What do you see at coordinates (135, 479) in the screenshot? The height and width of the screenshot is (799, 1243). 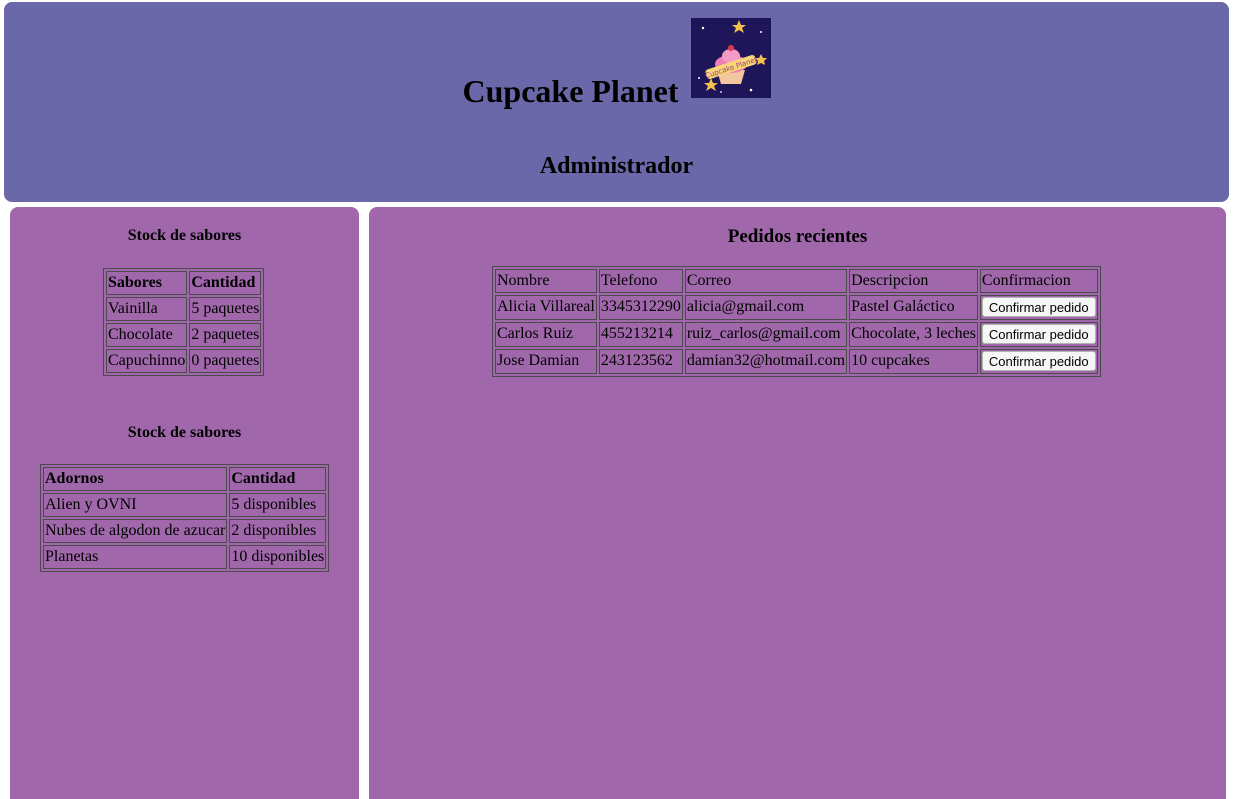 I see `column-header: Adornos` at bounding box center [135, 479].